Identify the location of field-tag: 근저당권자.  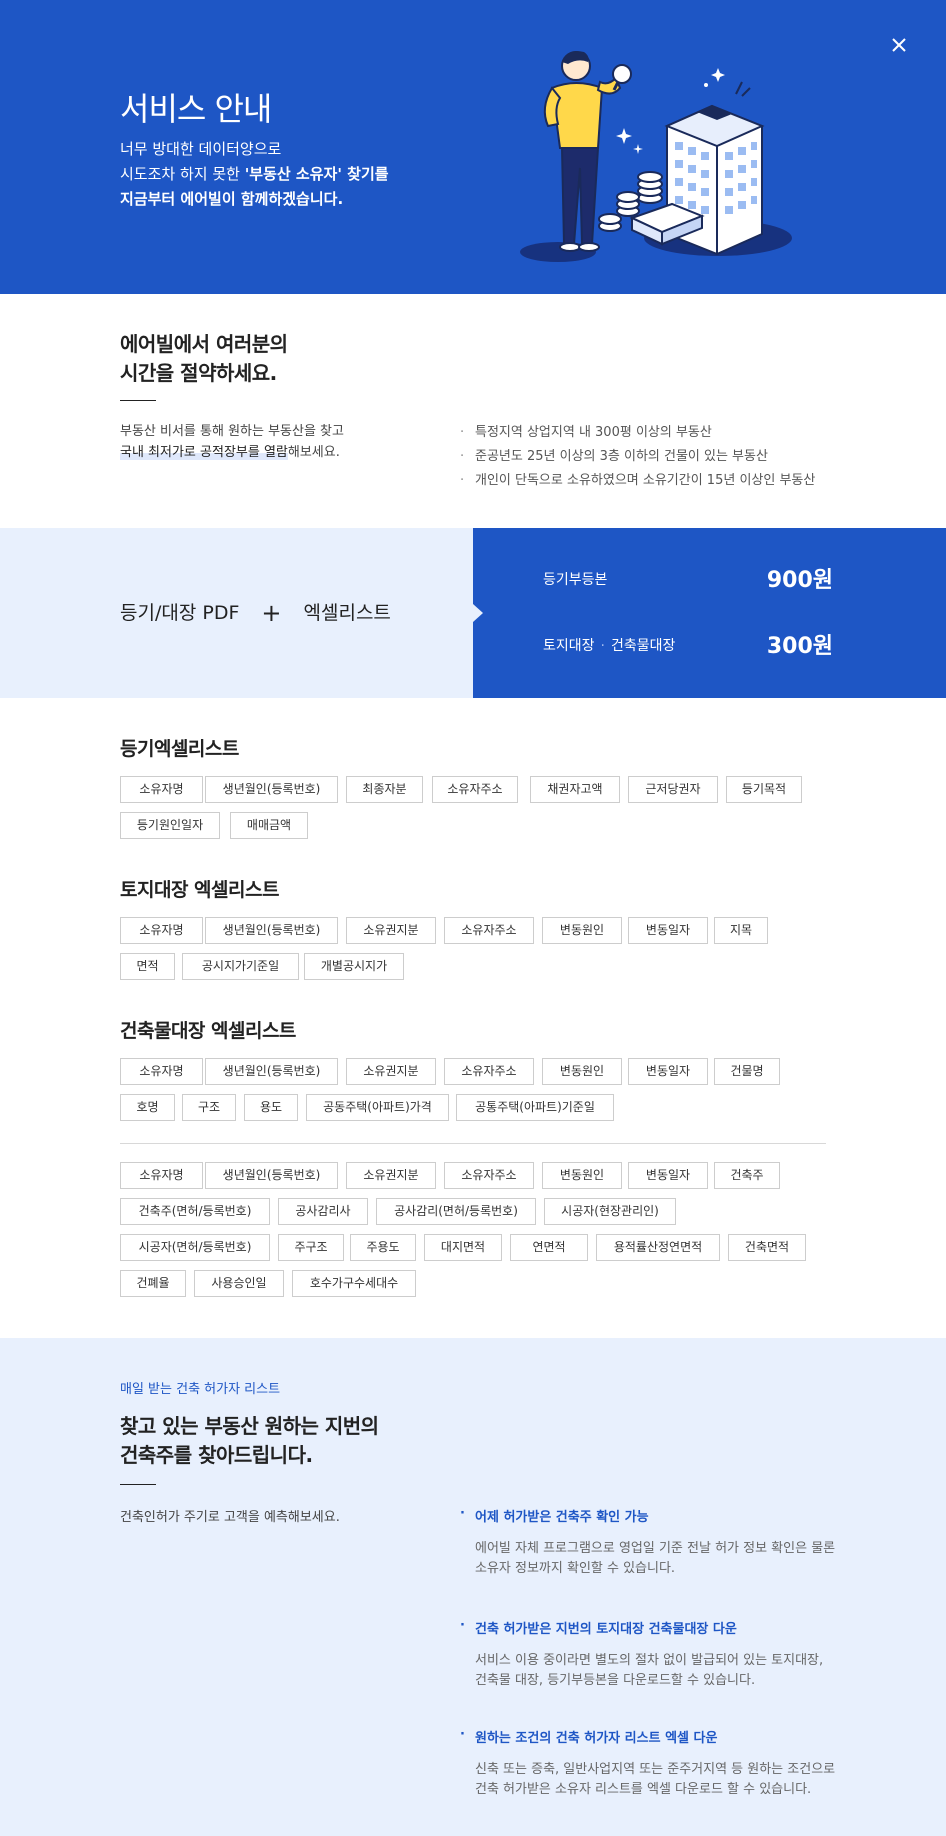
(673, 789).